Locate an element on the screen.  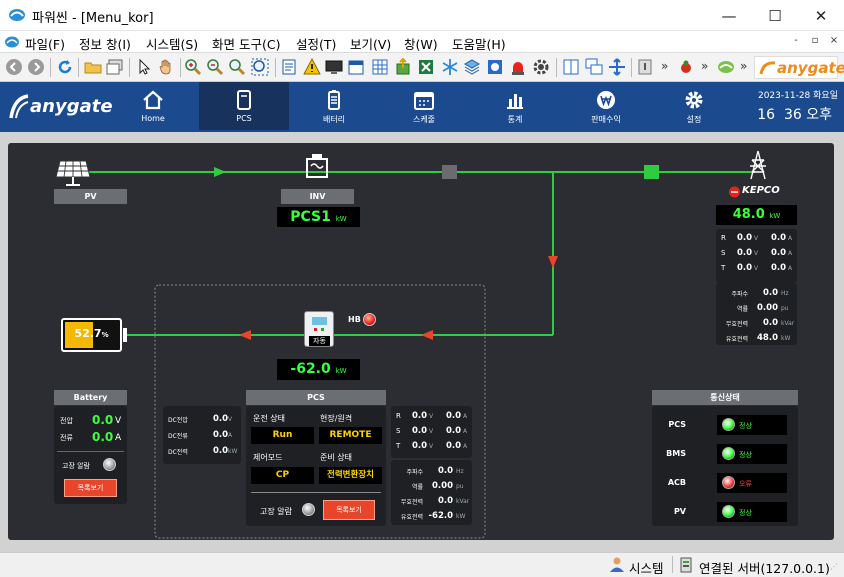
warning-icon is located at coordinates (312, 67).